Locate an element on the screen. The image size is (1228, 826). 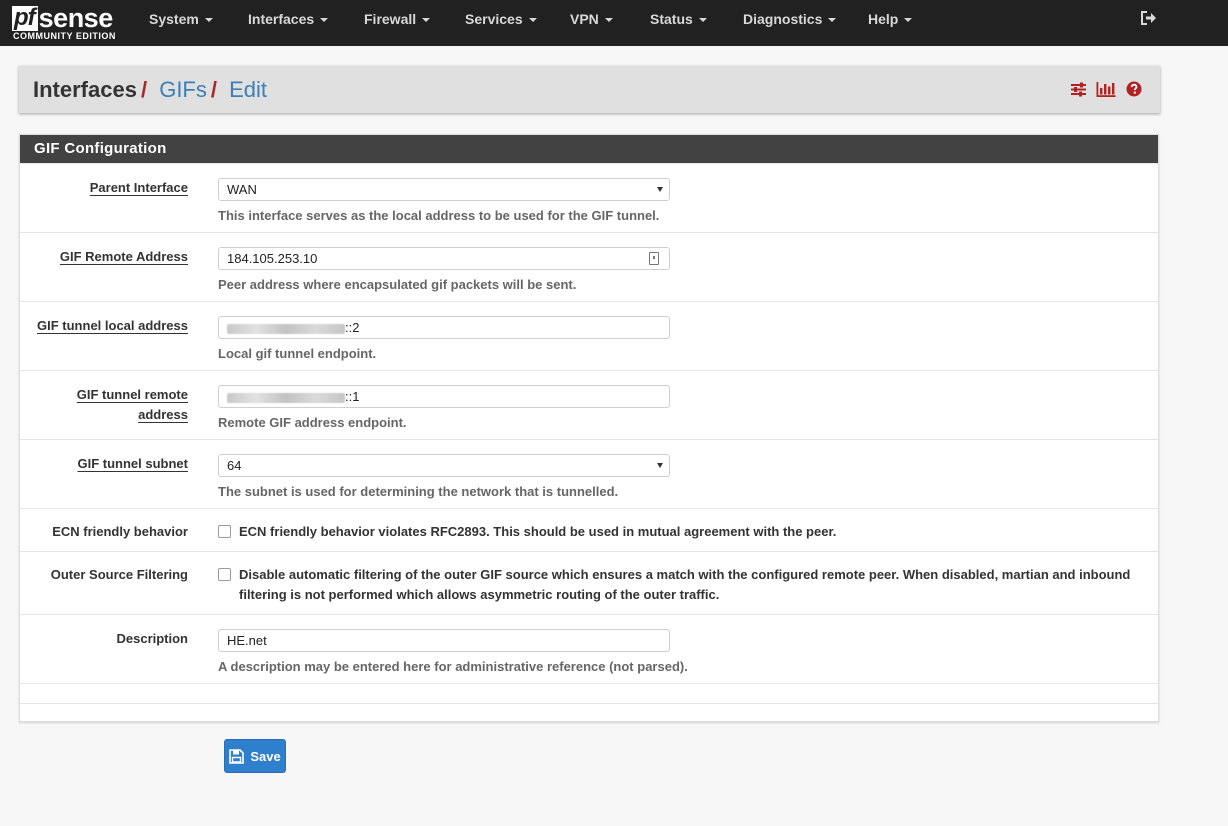
select-value: WAN is located at coordinates (242, 189).